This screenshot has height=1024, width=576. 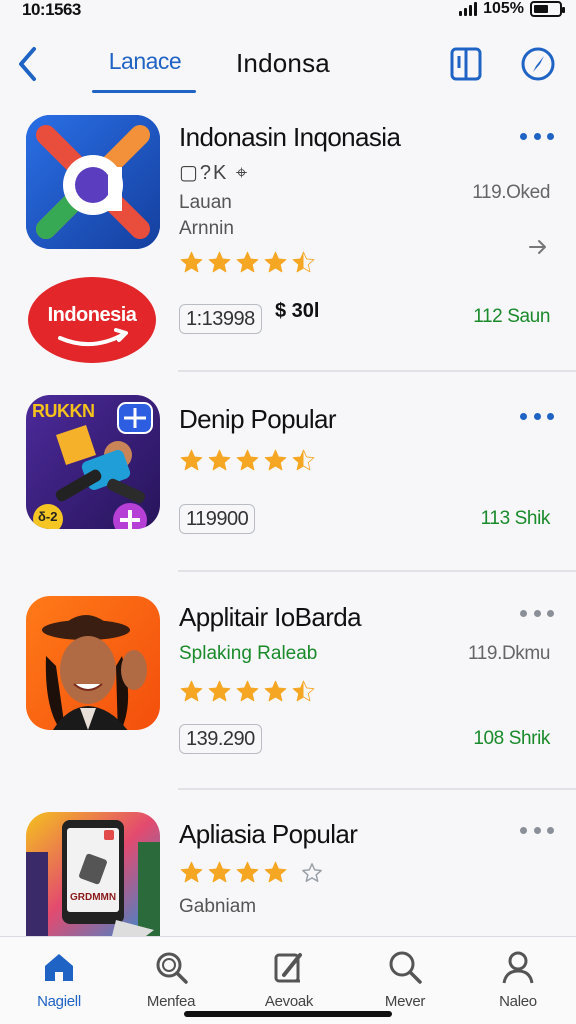 I want to click on size-value: 108 Shrik, so click(x=511, y=738).